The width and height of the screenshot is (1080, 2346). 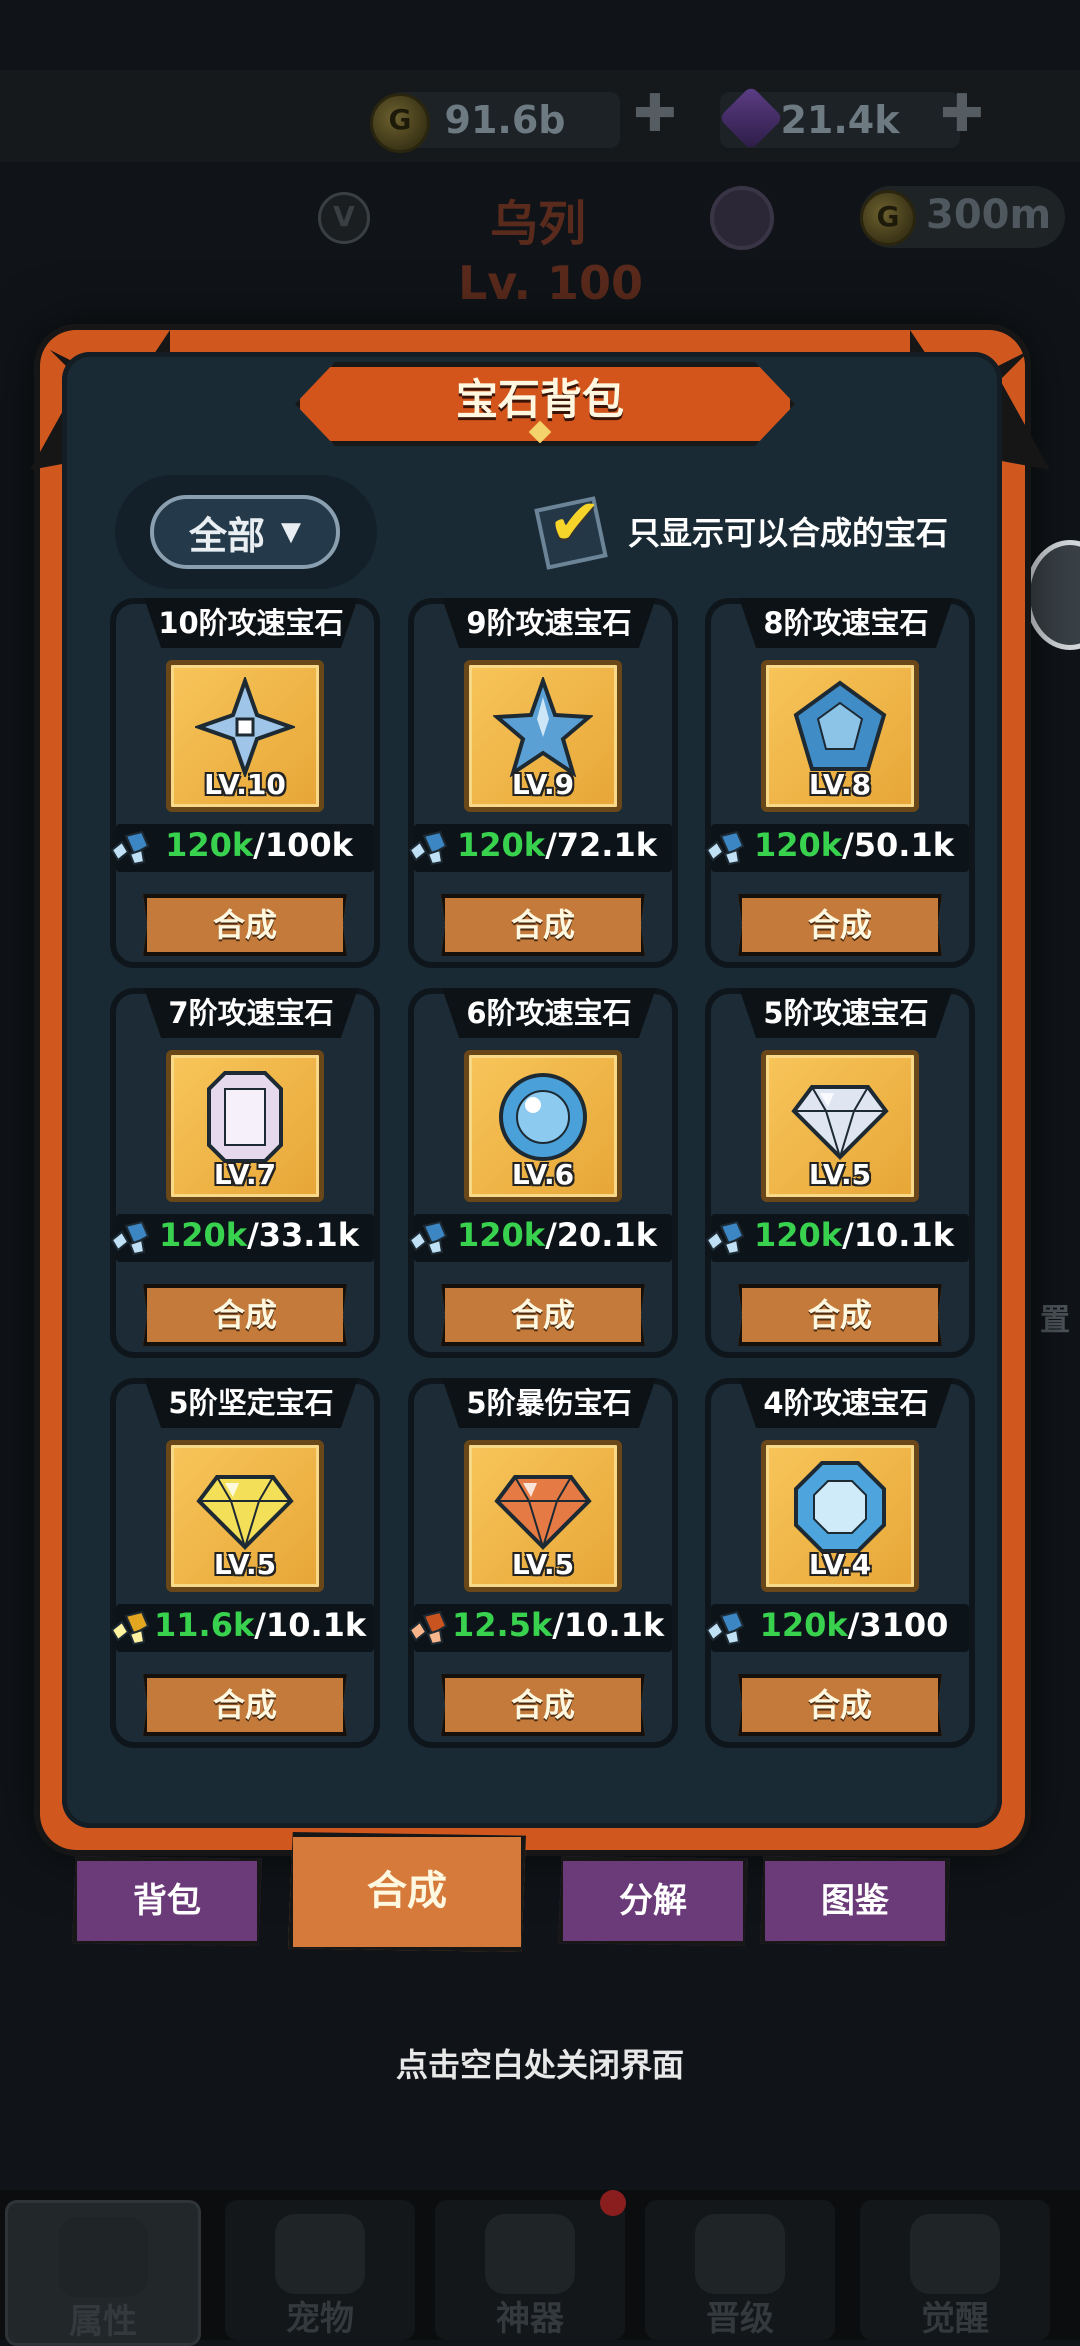 I want to click on shard-count: 120k/50.1k, so click(x=854, y=845).